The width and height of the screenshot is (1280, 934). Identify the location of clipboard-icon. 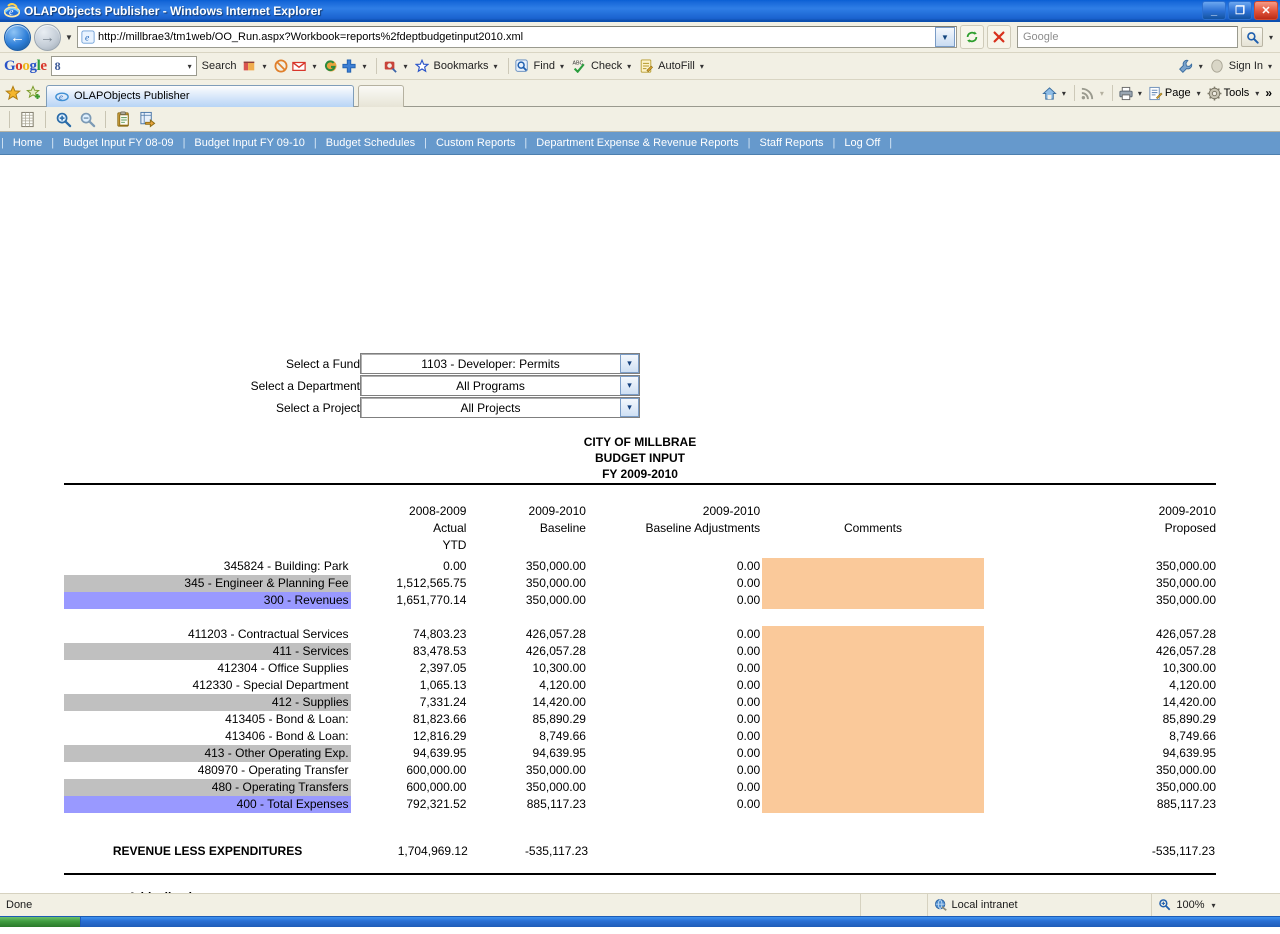
(123, 119).